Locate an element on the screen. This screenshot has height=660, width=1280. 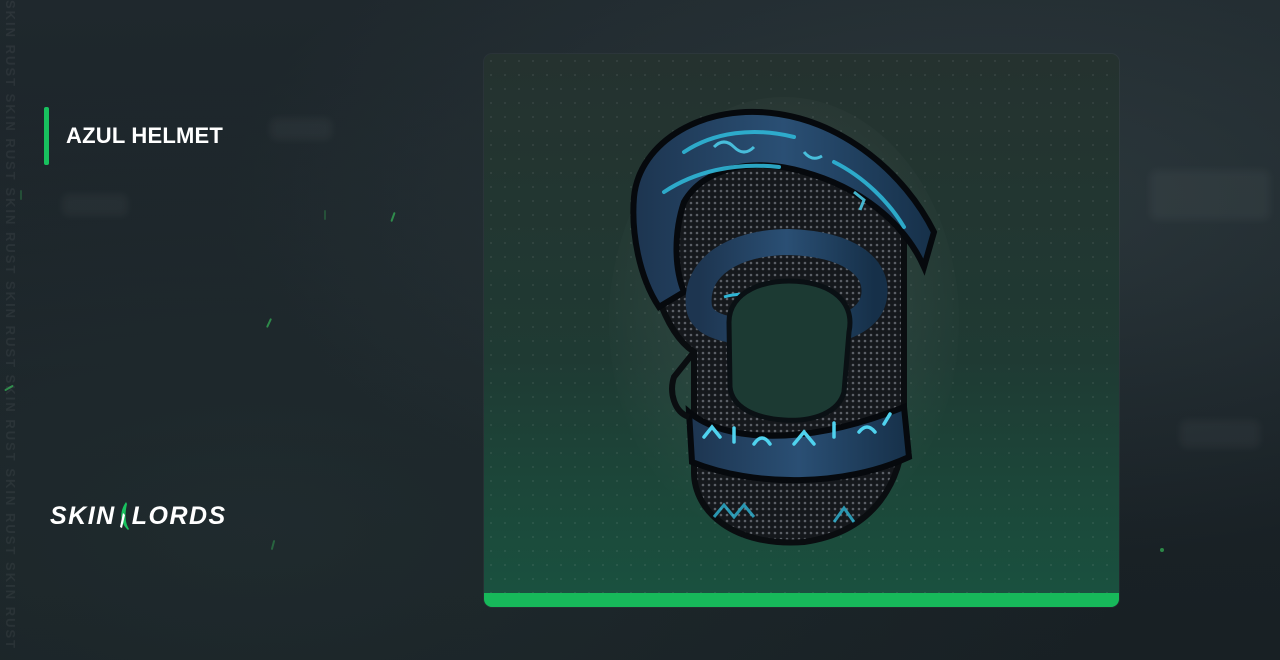
item-title-block: AZUL HELMET is located at coordinates (133, 136).